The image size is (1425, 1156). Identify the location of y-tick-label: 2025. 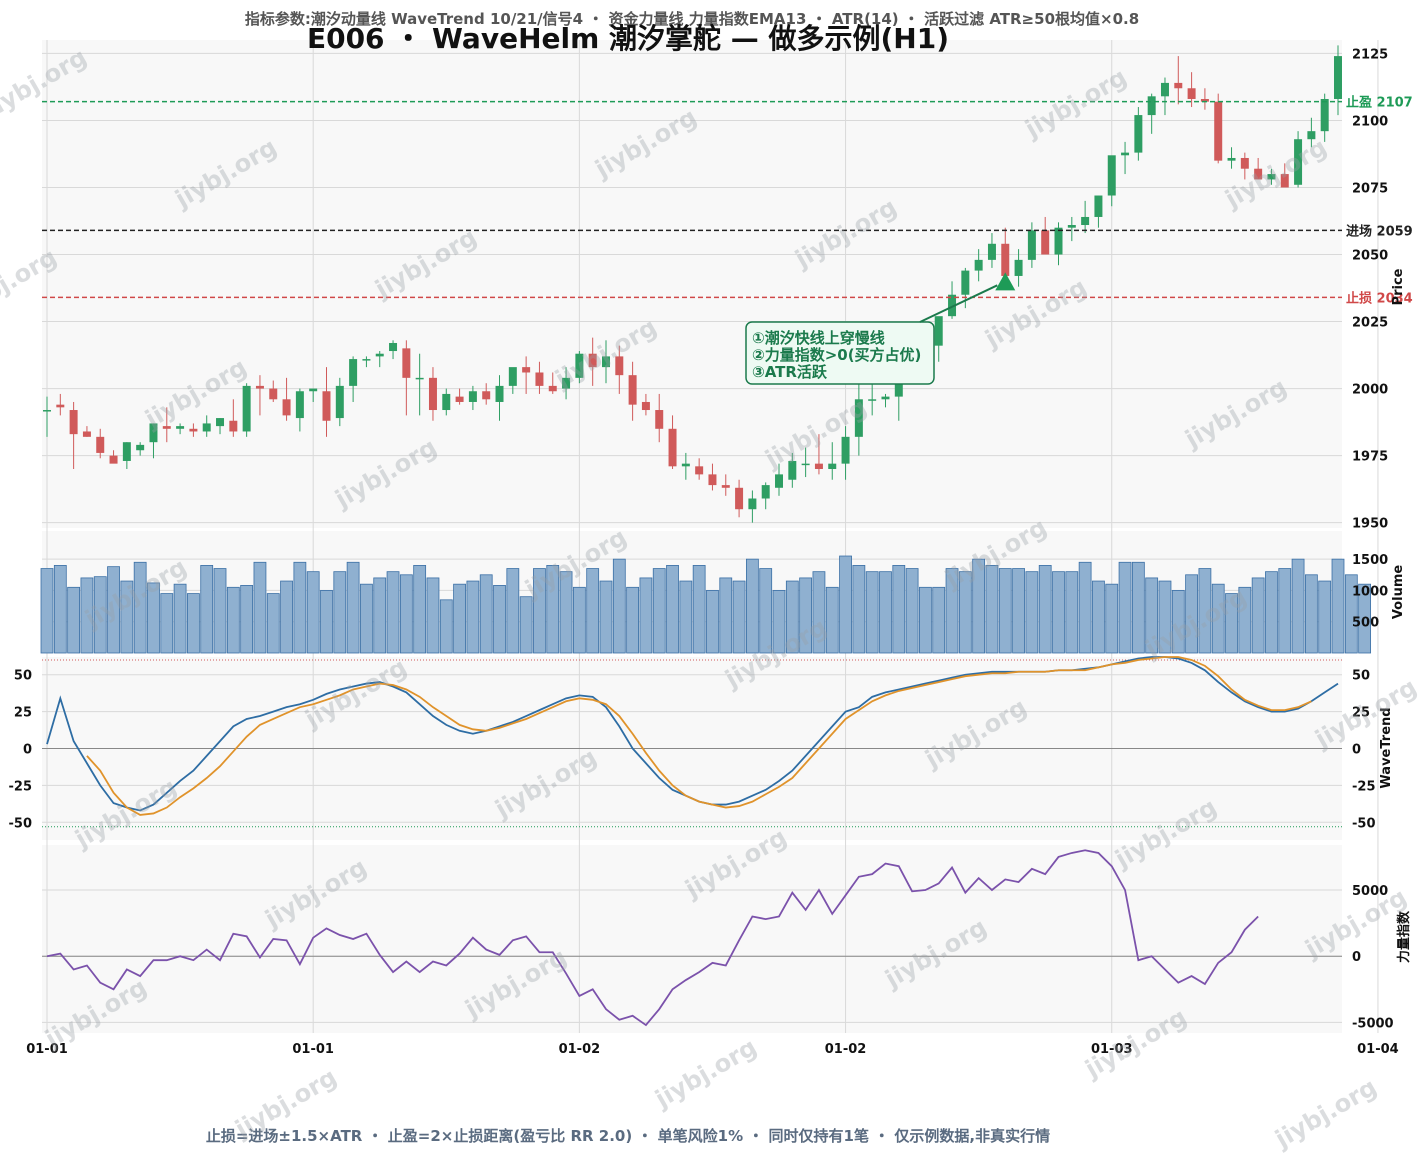
(1370, 323).